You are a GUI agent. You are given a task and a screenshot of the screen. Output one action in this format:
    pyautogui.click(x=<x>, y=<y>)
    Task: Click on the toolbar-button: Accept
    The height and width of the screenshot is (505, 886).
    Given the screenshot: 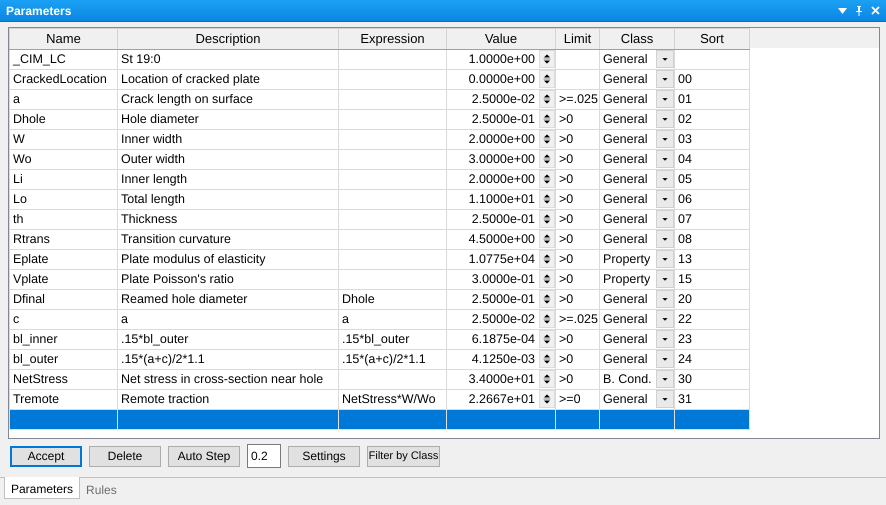 What is the action you would take?
    pyautogui.click(x=46, y=456)
    